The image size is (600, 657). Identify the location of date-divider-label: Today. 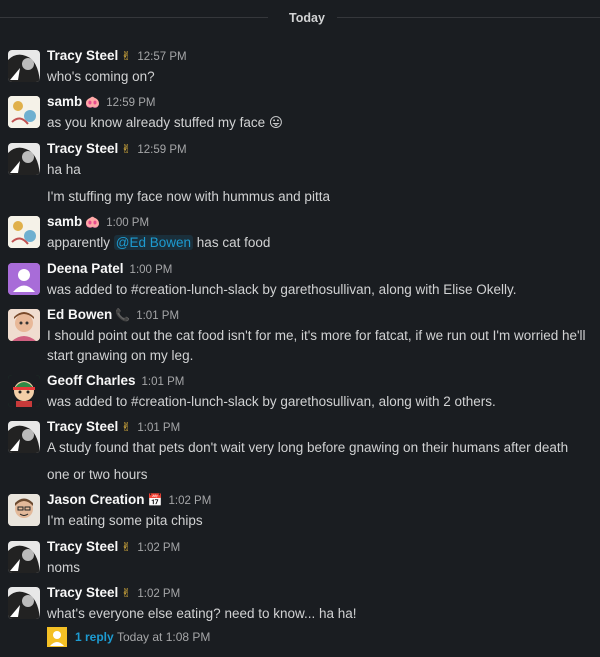
(307, 18).